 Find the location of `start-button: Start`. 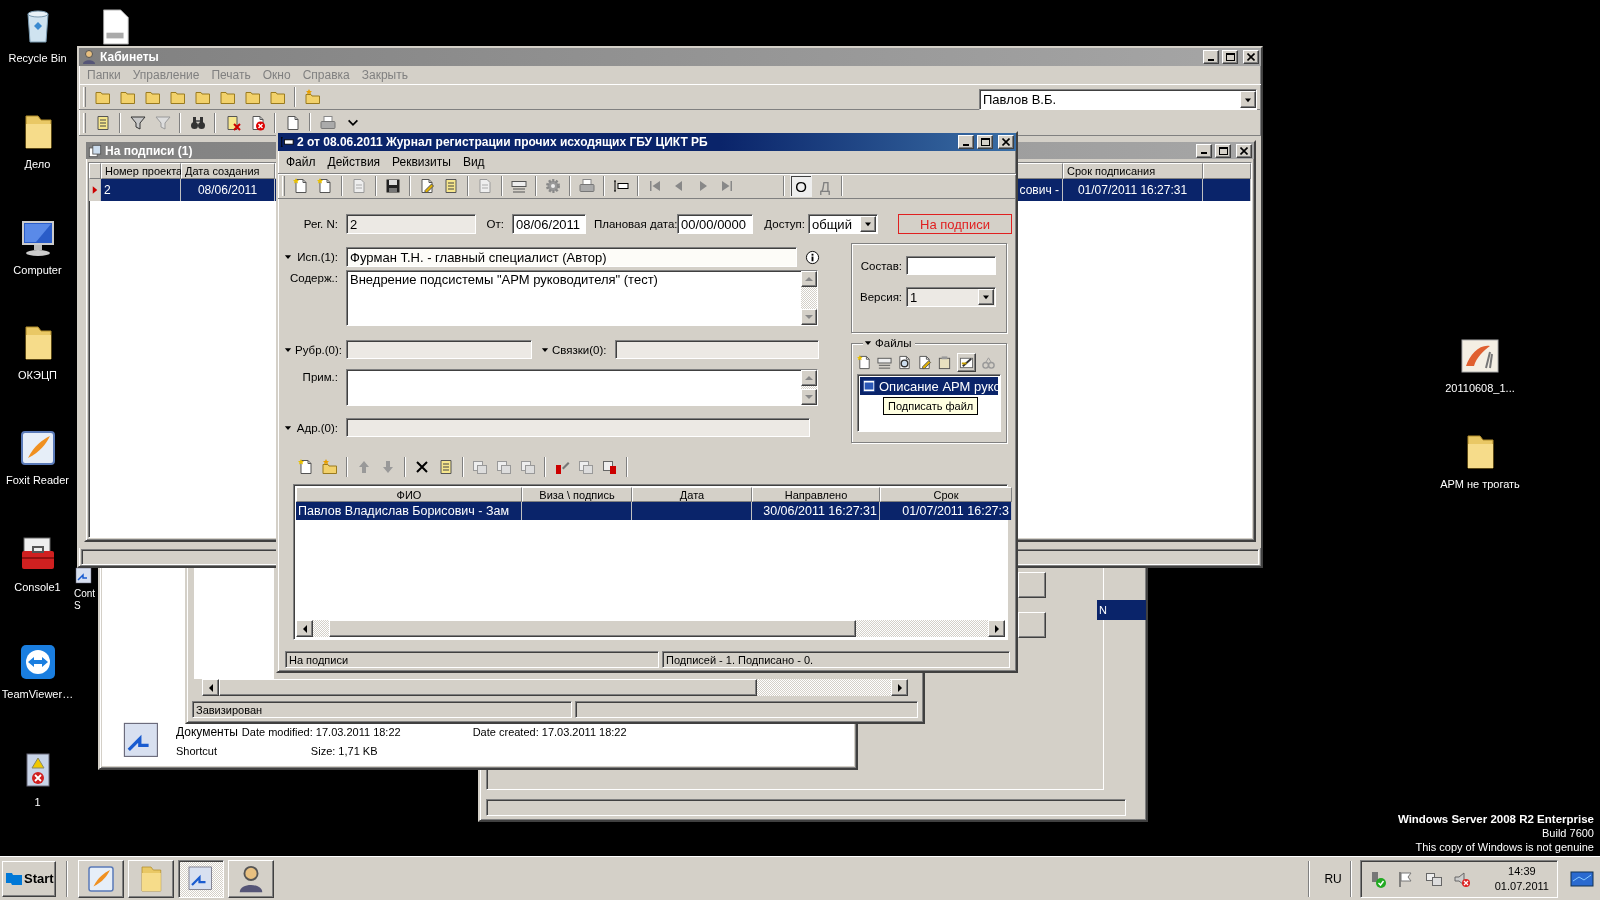

start-button: Start is located at coordinates (29, 878).